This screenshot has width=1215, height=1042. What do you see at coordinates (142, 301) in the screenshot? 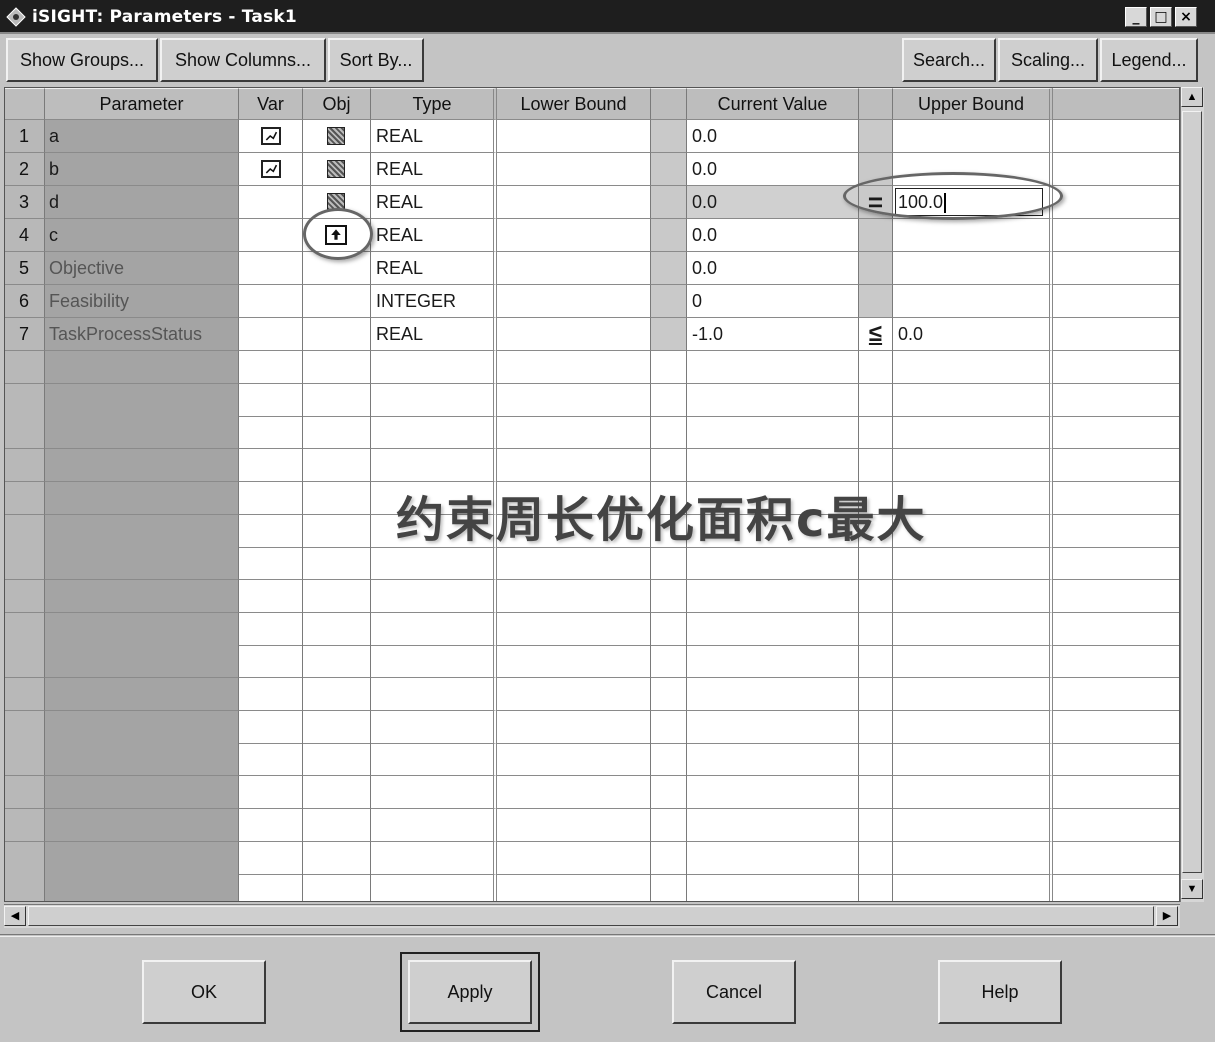
I see `parameter-name-cell: Feasibility` at bounding box center [142, 301].